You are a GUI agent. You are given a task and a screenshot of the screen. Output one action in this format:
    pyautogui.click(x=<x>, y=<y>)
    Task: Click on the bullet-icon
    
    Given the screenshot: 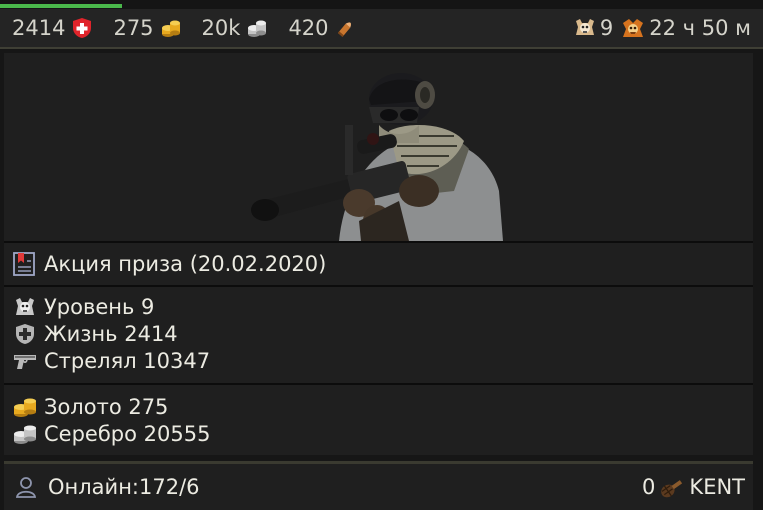 What is the action you would take?
    pyautogui.click(x=346, y=28)
    